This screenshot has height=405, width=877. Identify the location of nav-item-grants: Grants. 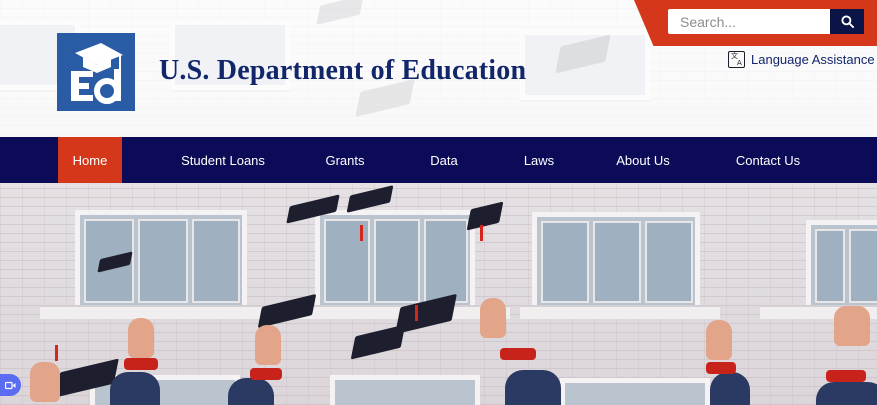
(345, 160).